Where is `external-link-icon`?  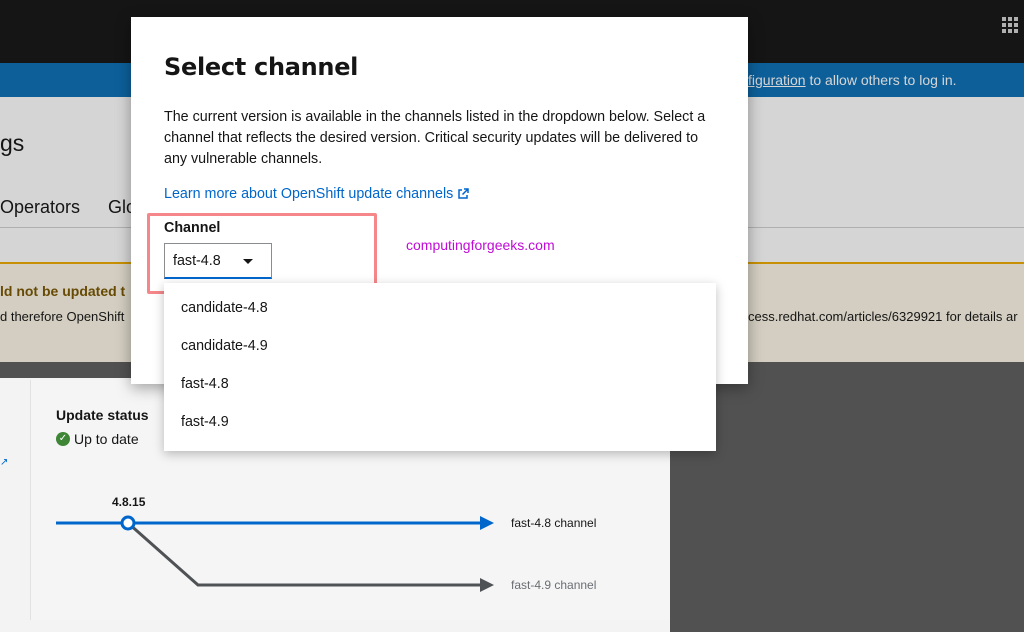 external-link-icon is located at coordinates (463, 194).